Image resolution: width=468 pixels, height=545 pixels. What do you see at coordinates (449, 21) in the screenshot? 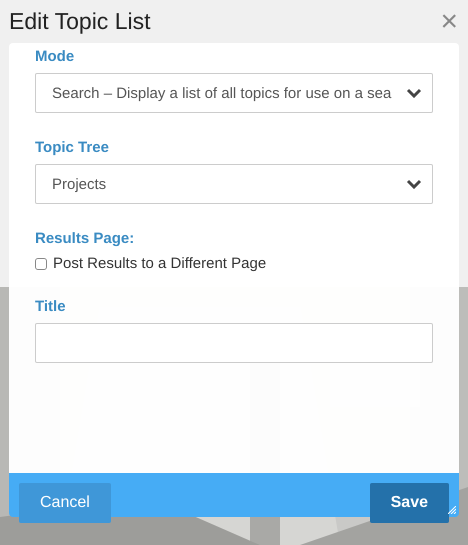
I see `close-button: ×` at bounding box center [449, 21].